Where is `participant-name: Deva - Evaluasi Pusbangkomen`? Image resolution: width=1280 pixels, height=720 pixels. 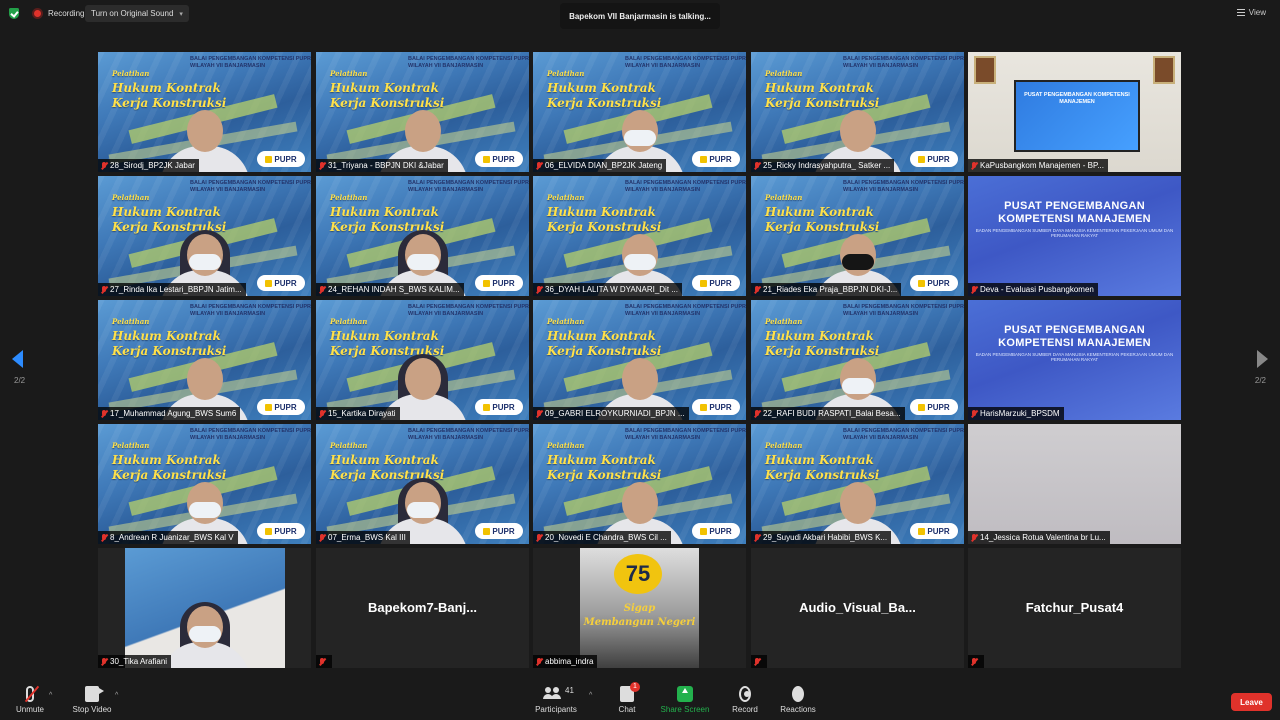 participant-name: Deva - Evaluasi Pusbangkomen is located at coordinates (1037, 289).